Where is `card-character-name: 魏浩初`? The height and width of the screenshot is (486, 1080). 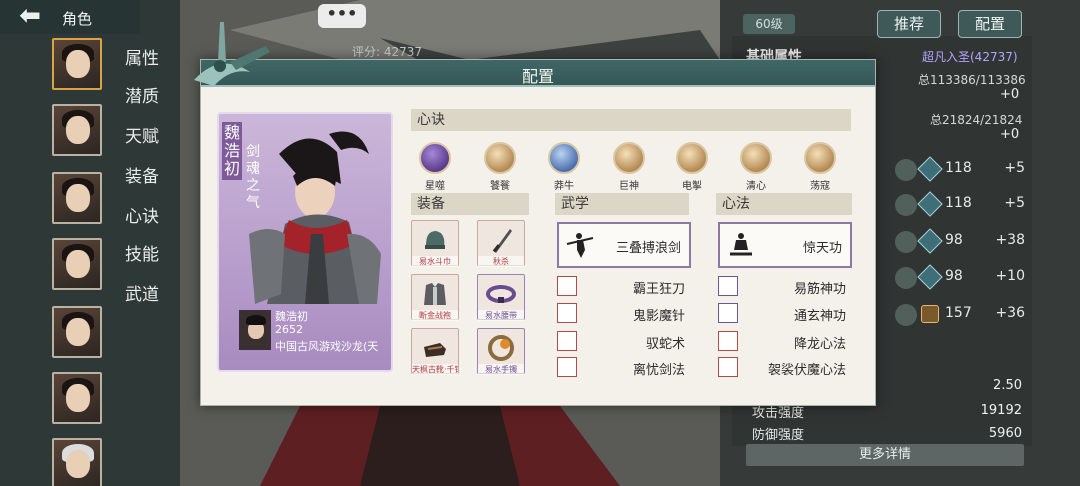 card-character-name: 魏浩初 is located at coordinates (232, 151).